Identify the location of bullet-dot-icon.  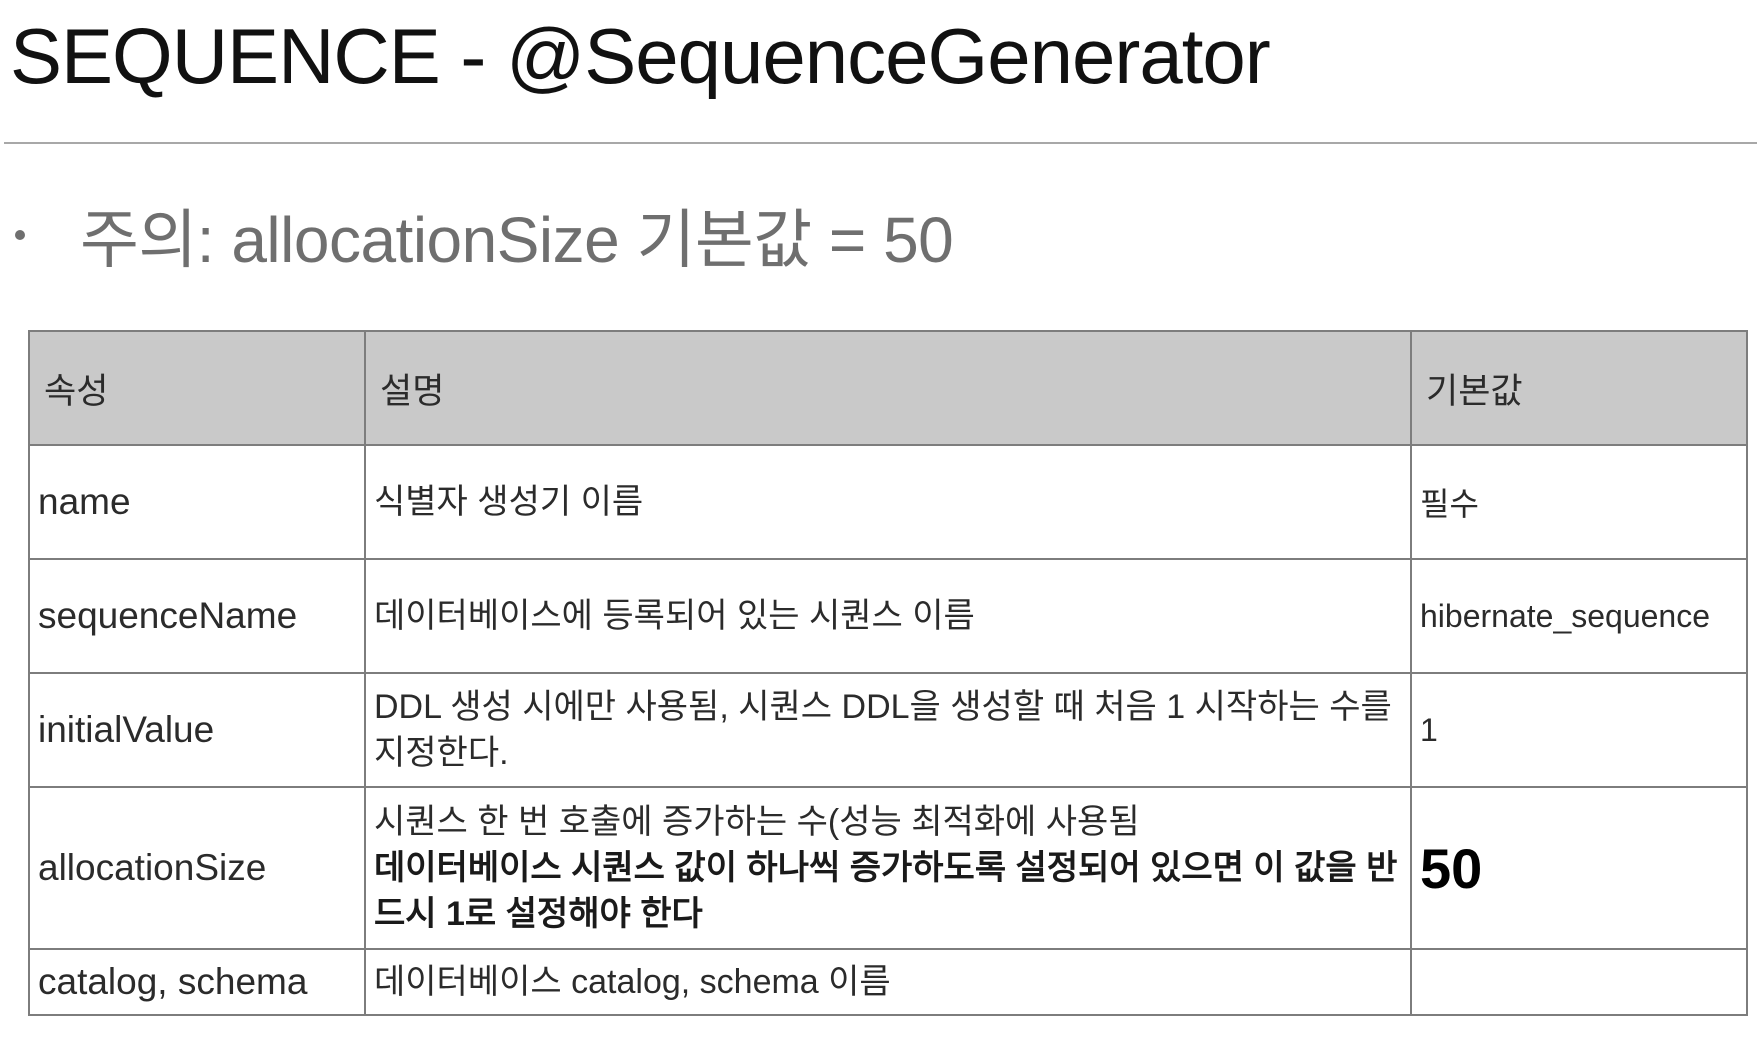
(20, 235).